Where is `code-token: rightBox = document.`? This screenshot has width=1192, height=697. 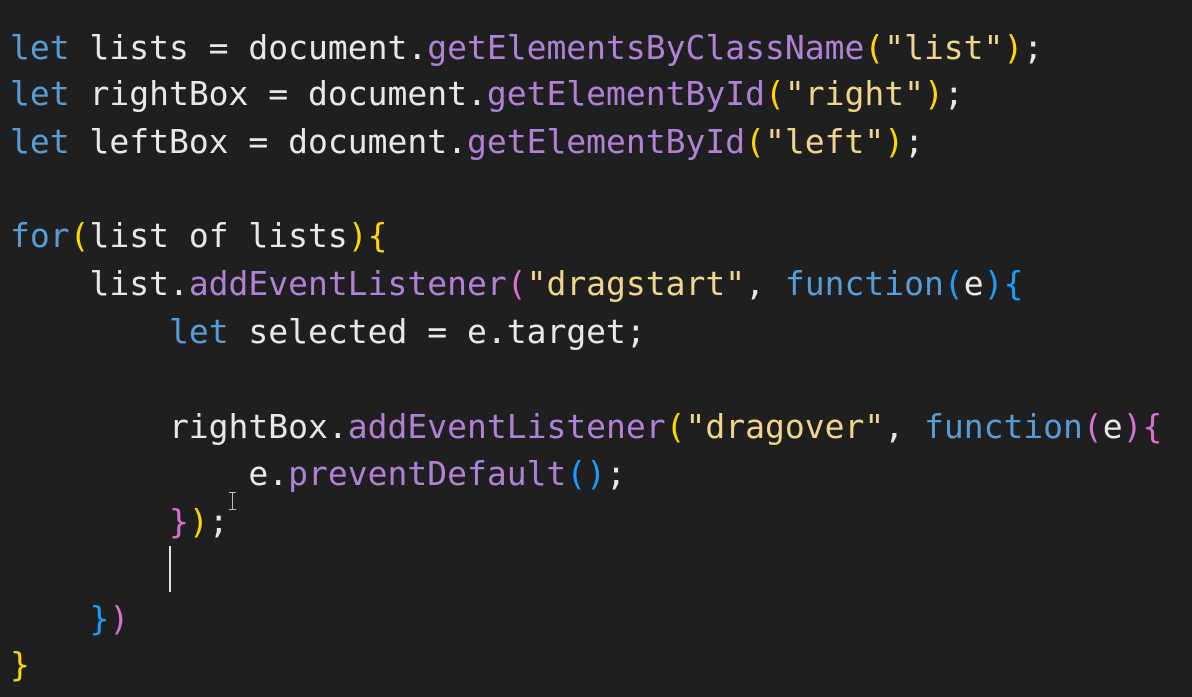
code-token: rightBox = document. is located at coordinates (278, 93).